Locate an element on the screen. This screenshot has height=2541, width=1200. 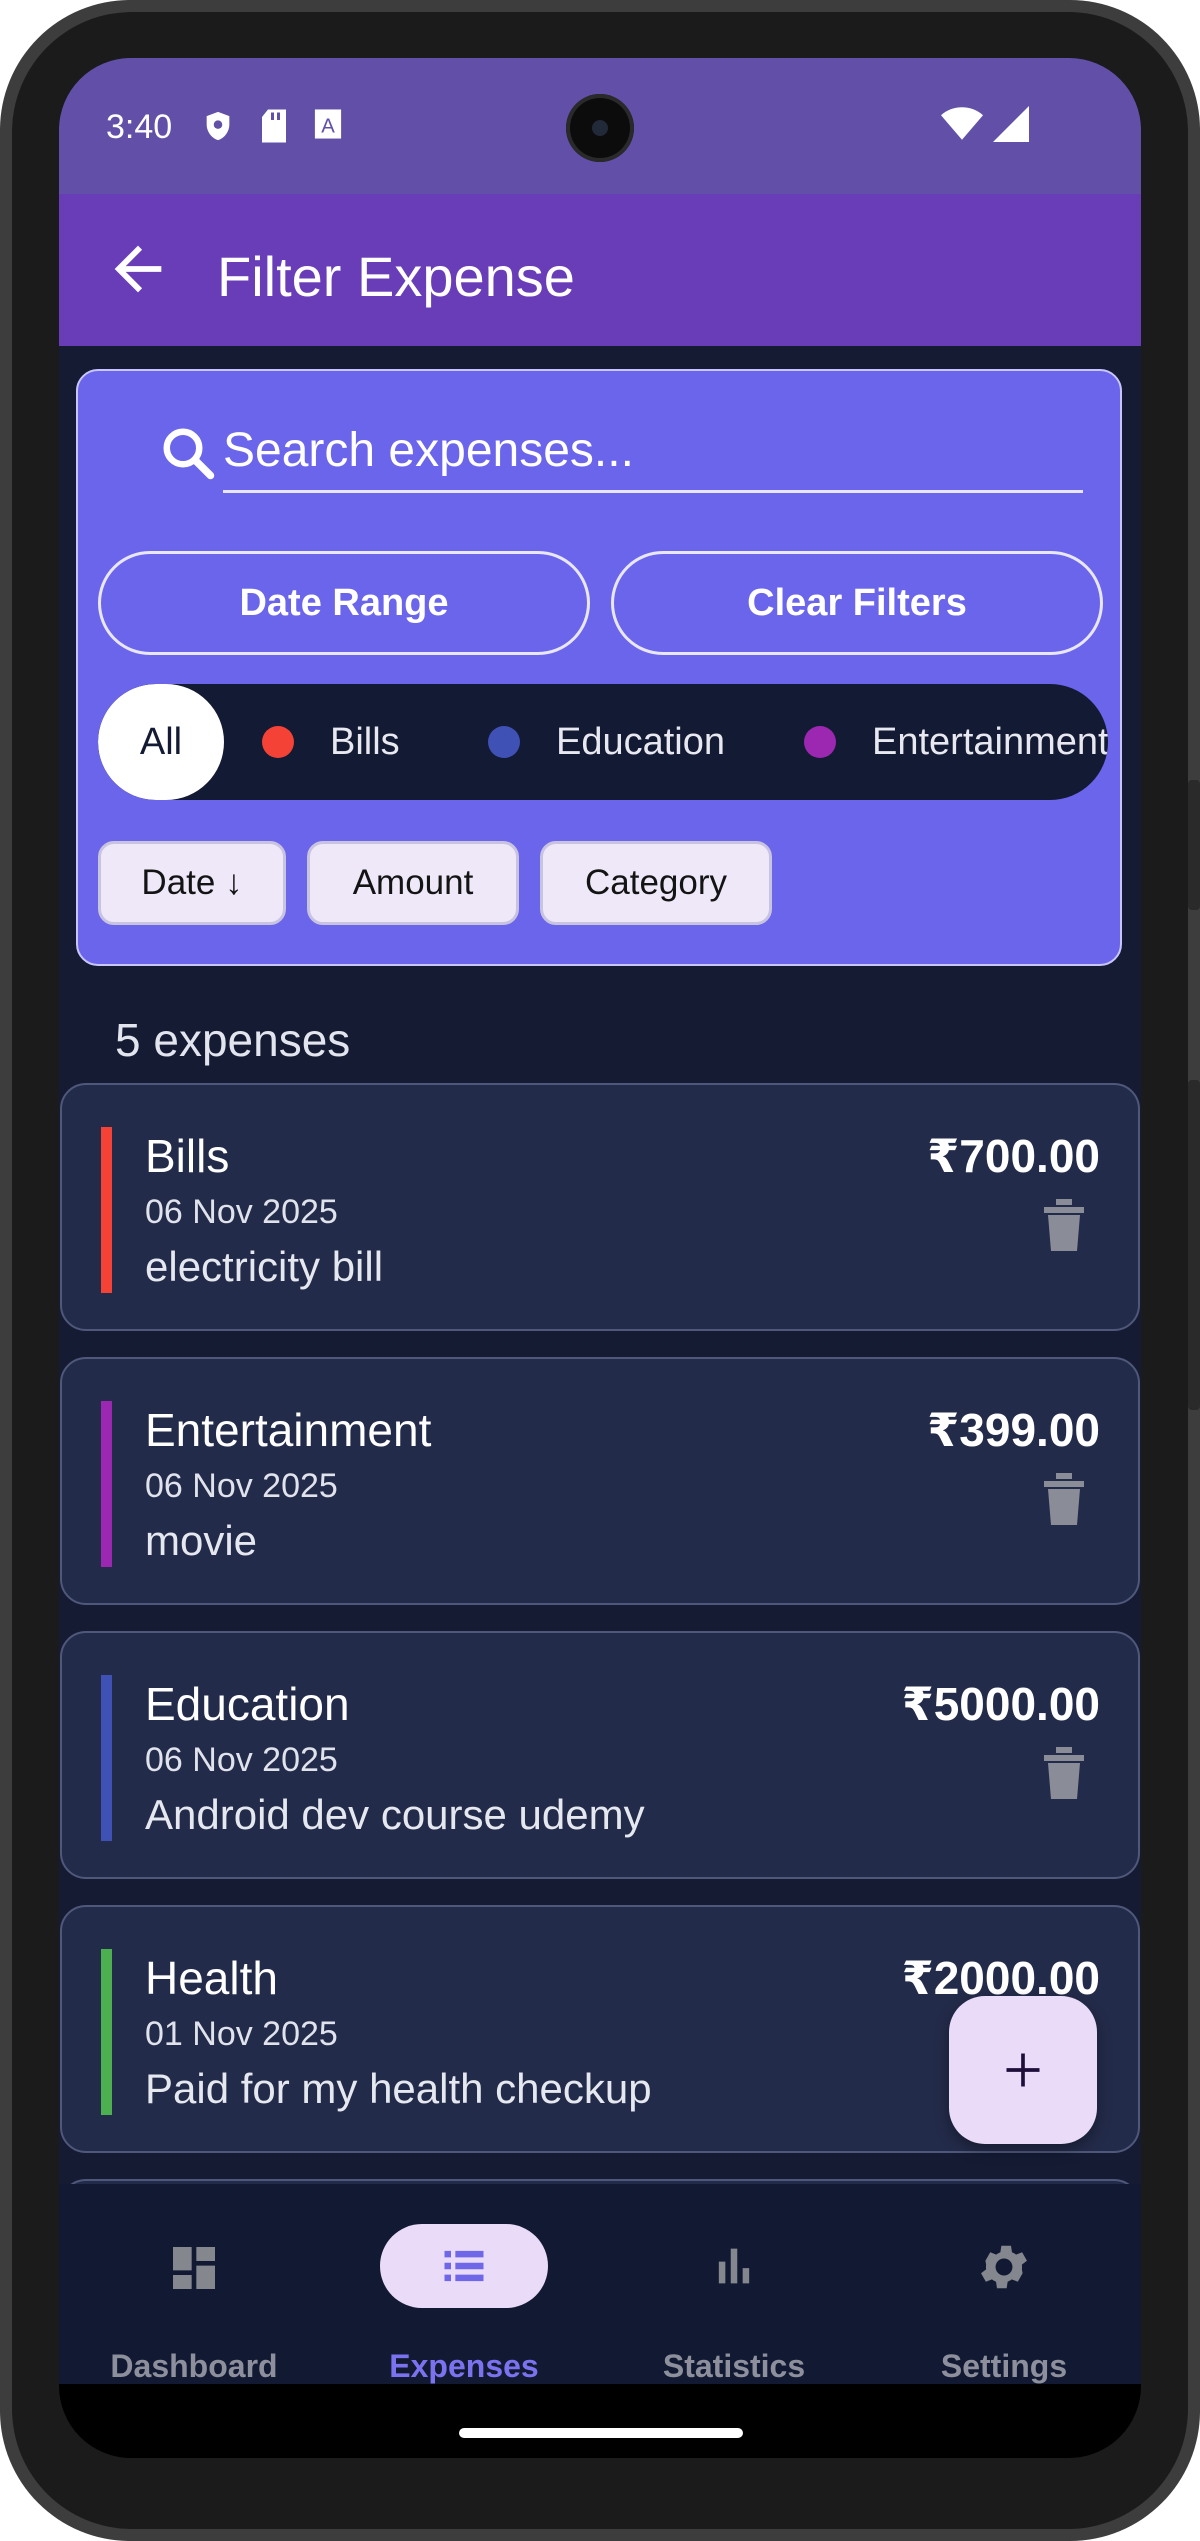
category-chip-strip: All Bills Education Entertainment is located at coordinates (603, 742).